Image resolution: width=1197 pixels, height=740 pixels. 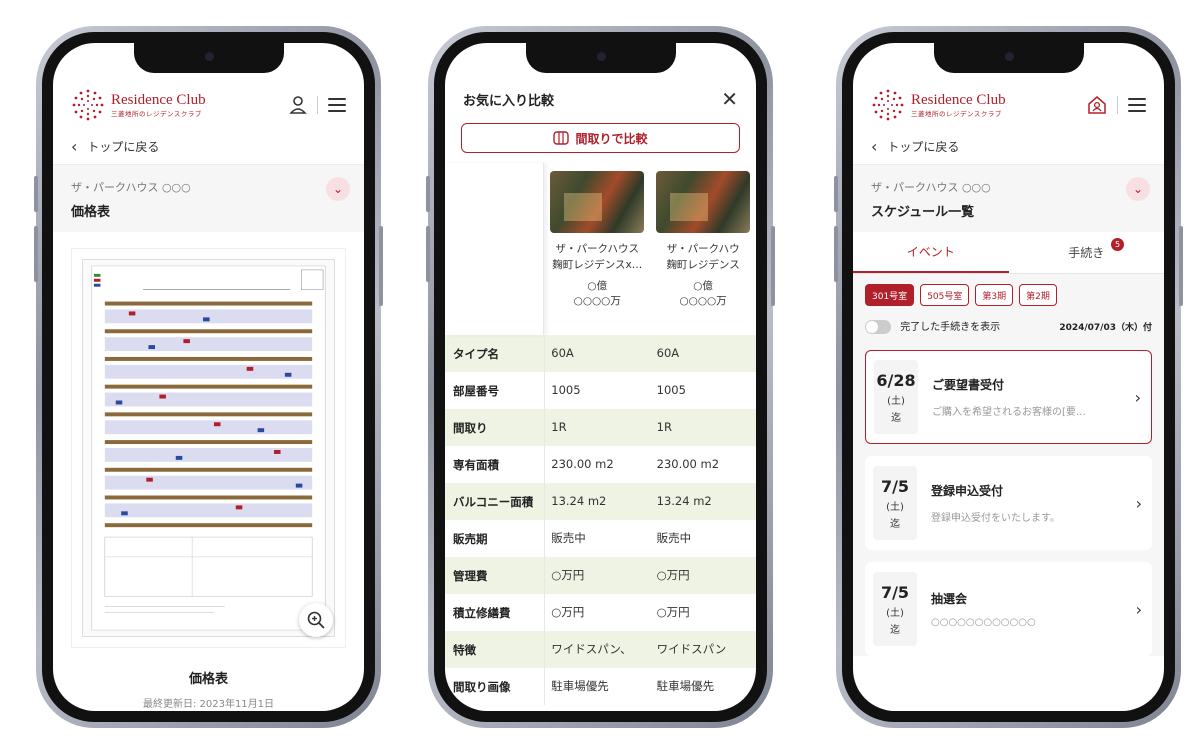 I want to click on table-row: バルコニー面積 13.24 m2 13.24 m2, so click(x=600, y=501).